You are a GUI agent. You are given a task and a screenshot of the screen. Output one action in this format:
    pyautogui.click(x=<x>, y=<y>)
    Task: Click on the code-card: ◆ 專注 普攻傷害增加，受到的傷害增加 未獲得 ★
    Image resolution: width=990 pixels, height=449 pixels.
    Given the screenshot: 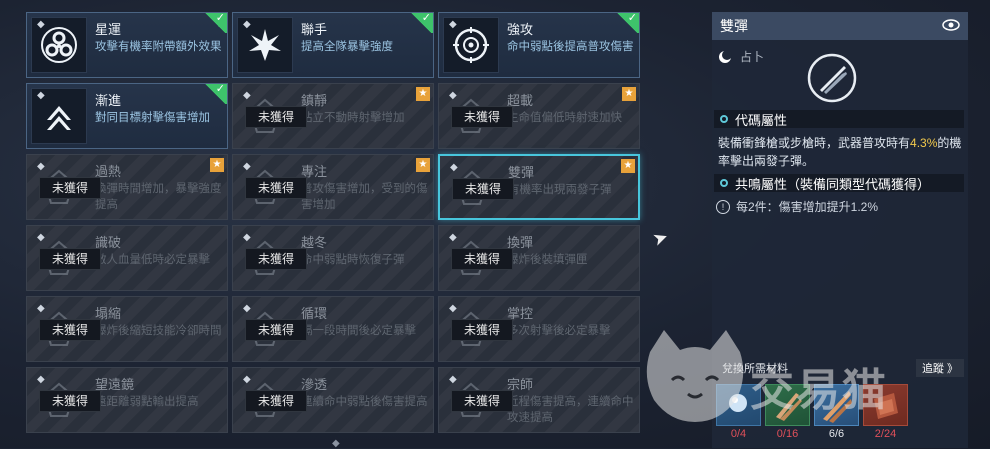 What is the action you would take?
    pyautogui.click(x=333, y=187)
    